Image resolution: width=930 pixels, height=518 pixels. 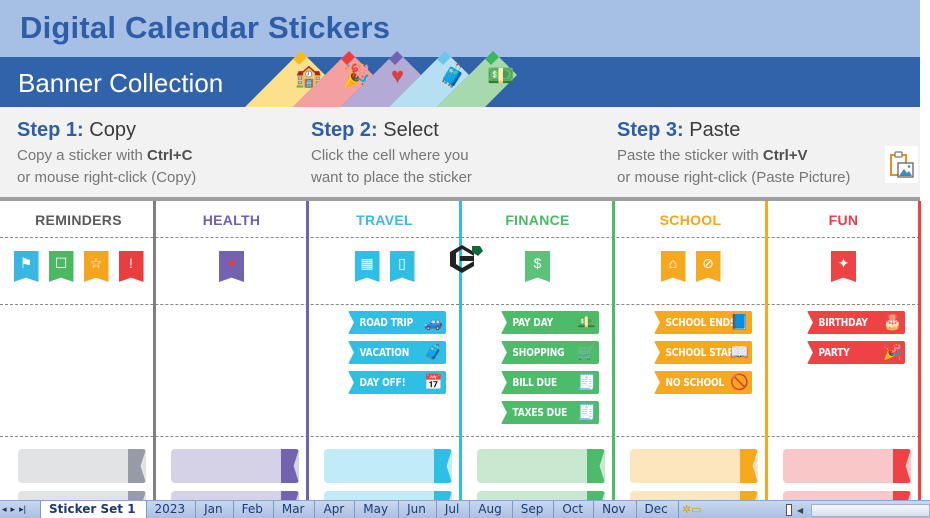 I want to click on category-title: FINANCE, so click(x=537, y=220).